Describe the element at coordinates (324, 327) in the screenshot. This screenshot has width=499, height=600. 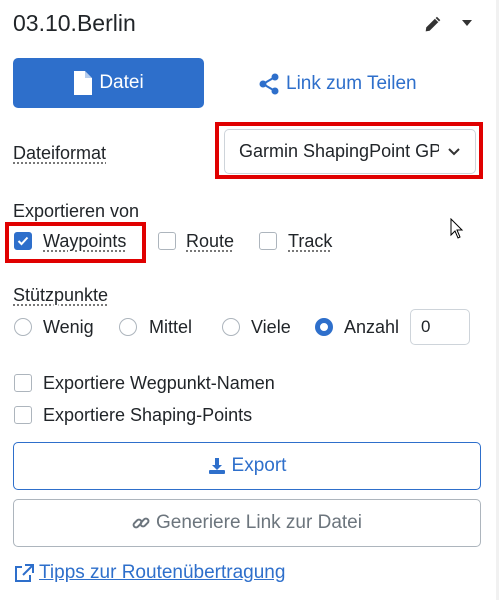
I see `radio-anzahl` at that location.